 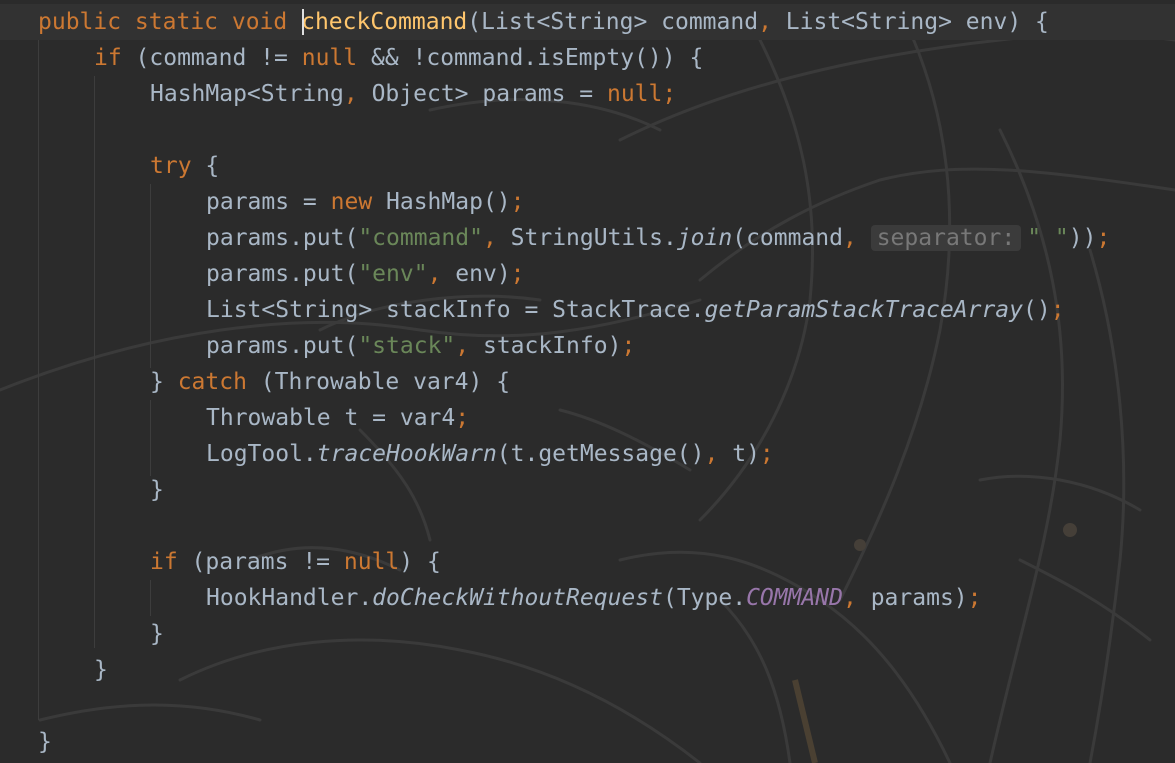 What do you see at coordinates (600, 454) in the screenshot?
I see `code-token: (t.getMessage()` at bounding box center [600, 454].